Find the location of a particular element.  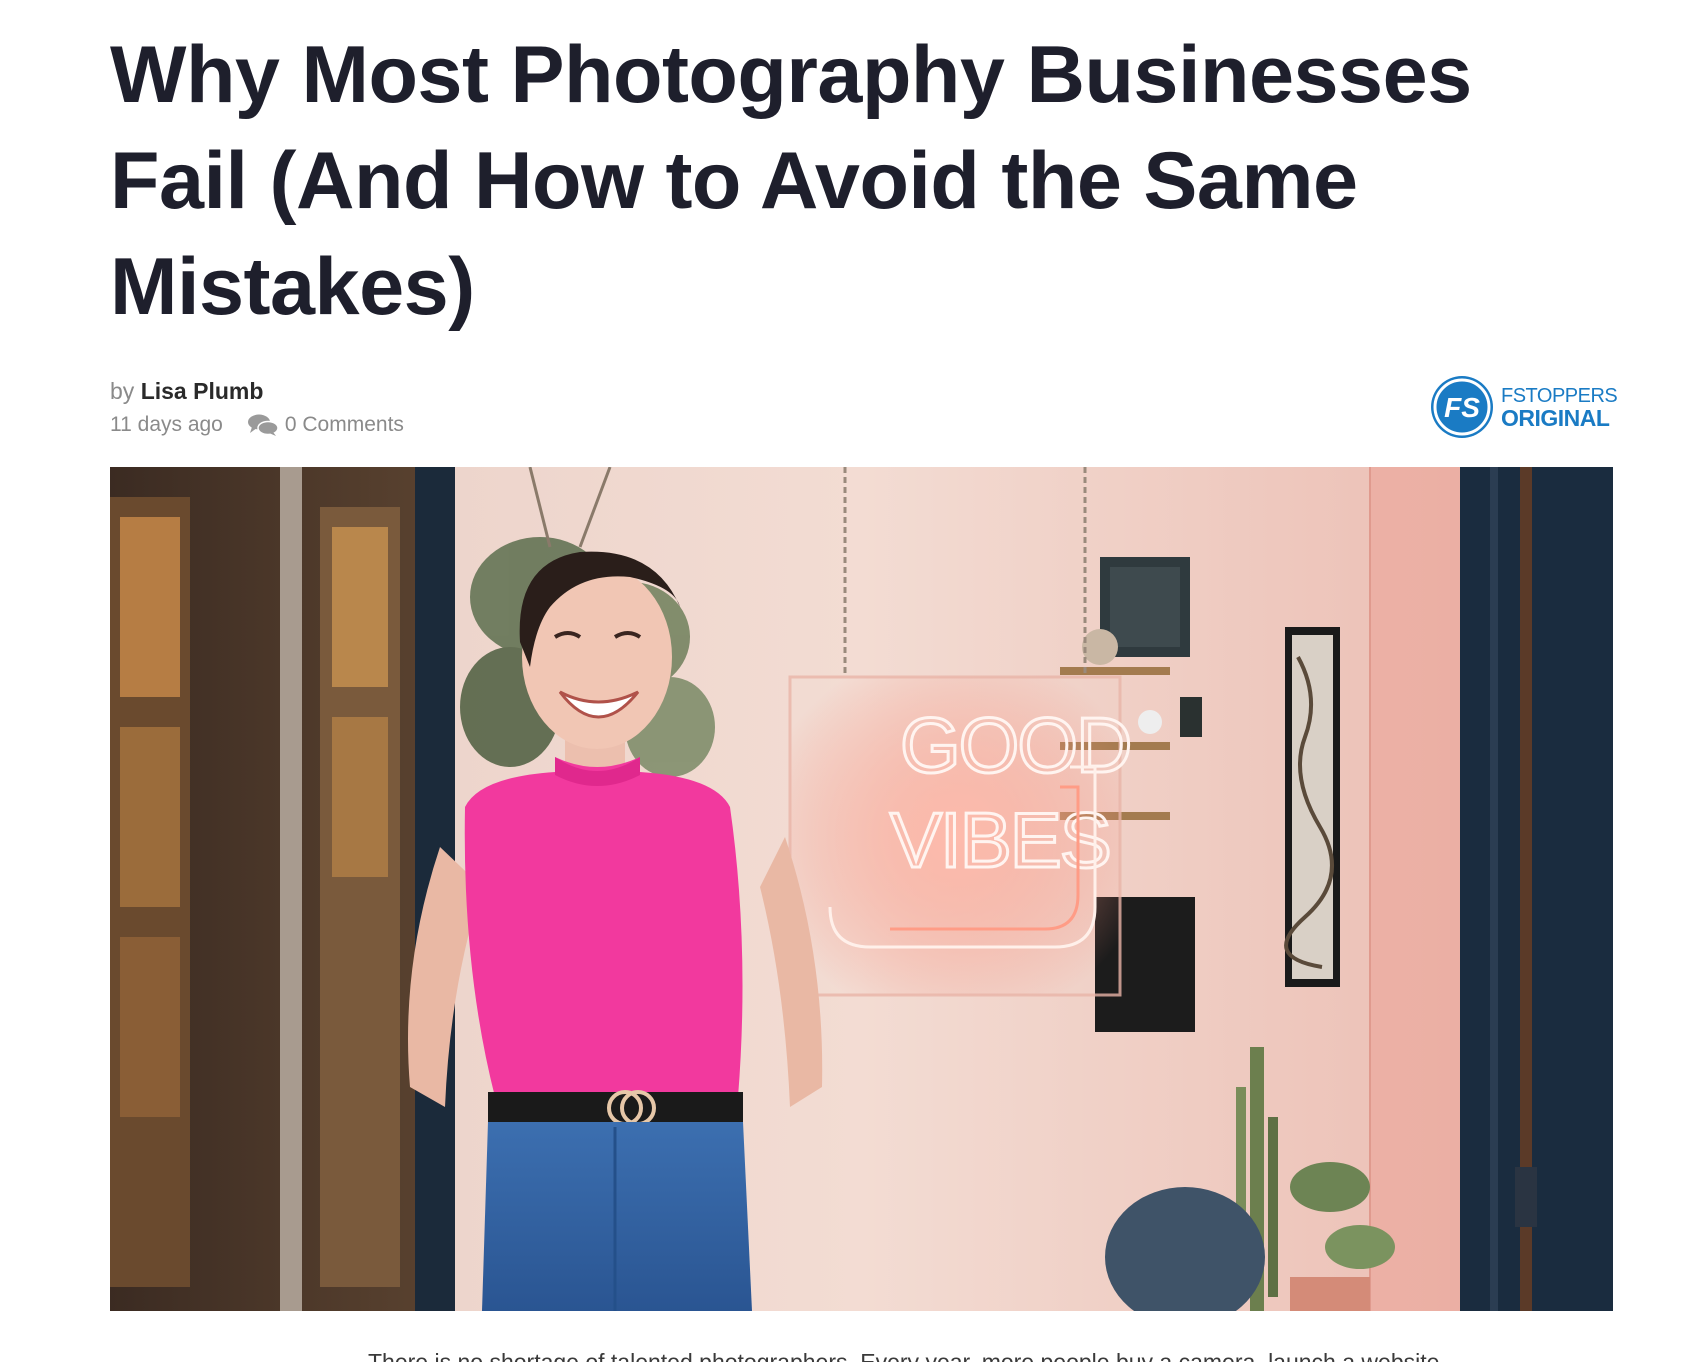

badge-text: FSTOPPERS ORIGINAL is located at coordinates (1559, 408).